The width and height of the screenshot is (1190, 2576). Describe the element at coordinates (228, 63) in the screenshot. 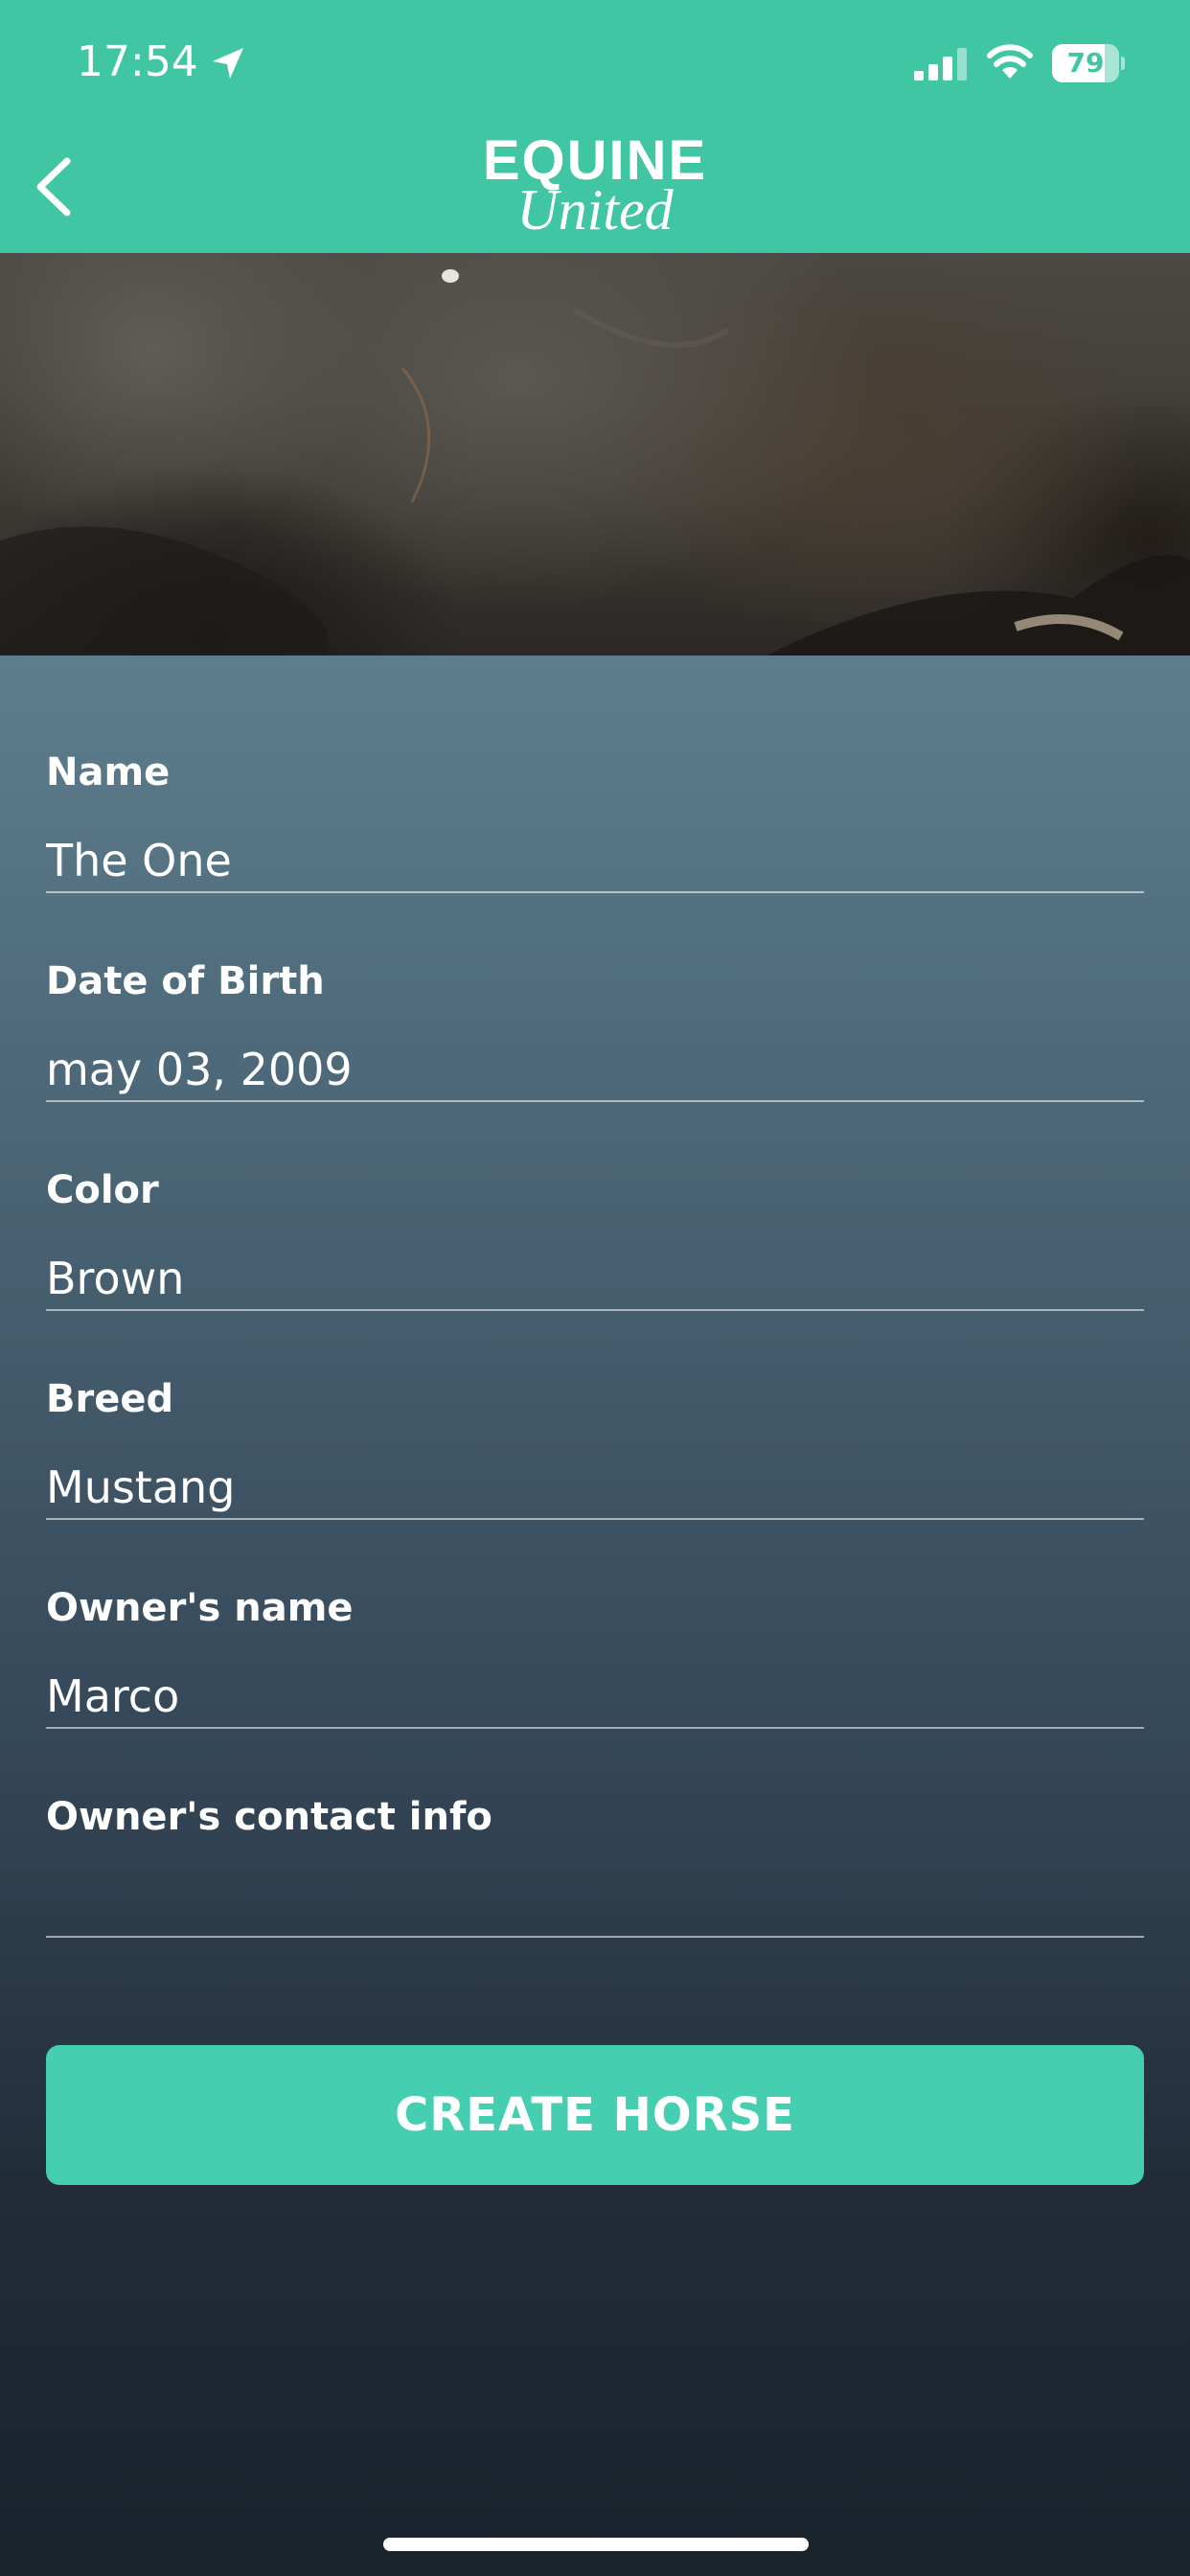

I see `location-arrow-icon` at that location.